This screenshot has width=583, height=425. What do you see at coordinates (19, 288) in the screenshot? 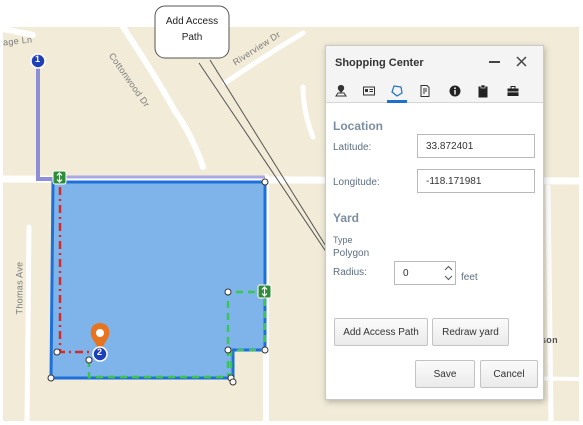
I see `street-label-thomas: Thomas Ave` at bounding box center [19, 288].